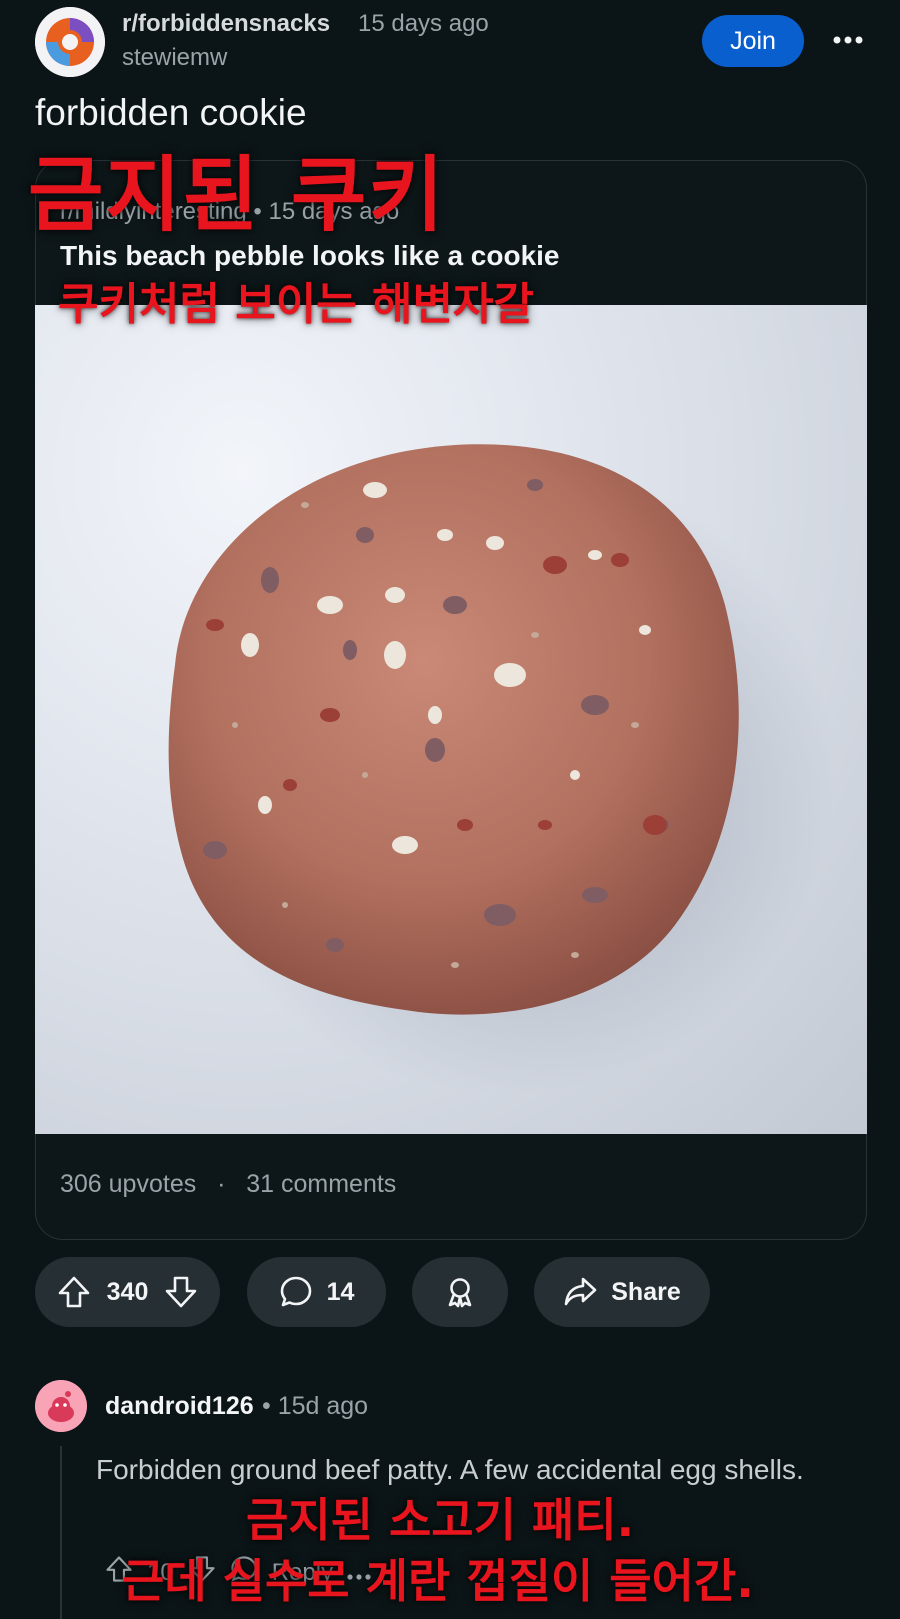 This screenshot has width=900, height=1619. I want to click on comment-author: dandroid126, so click(179, 1406).